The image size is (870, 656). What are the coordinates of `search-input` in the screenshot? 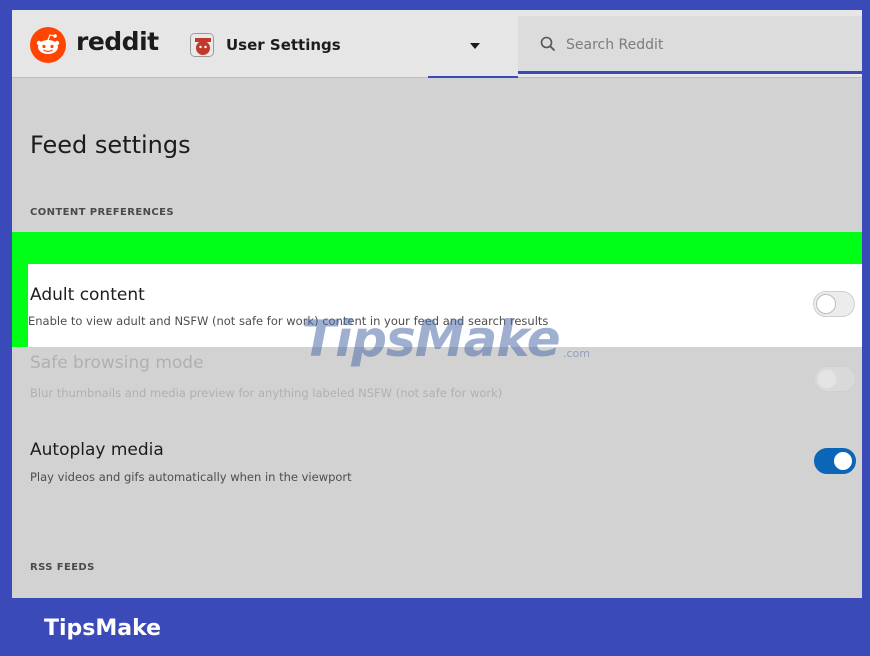 It's located at (696, 45).